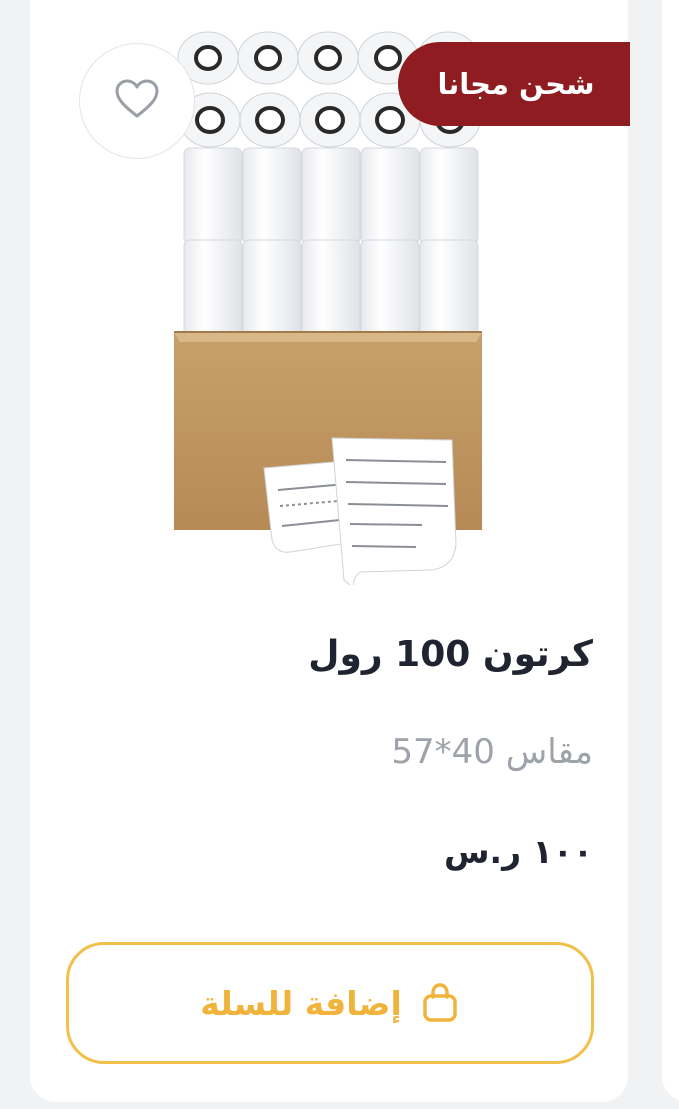 The width and height of the screenshot is (679, 1109). Describe the element at coordinates (450, 654) in the screenshot. I see `product-title: كرتون 100 رول` at that location.